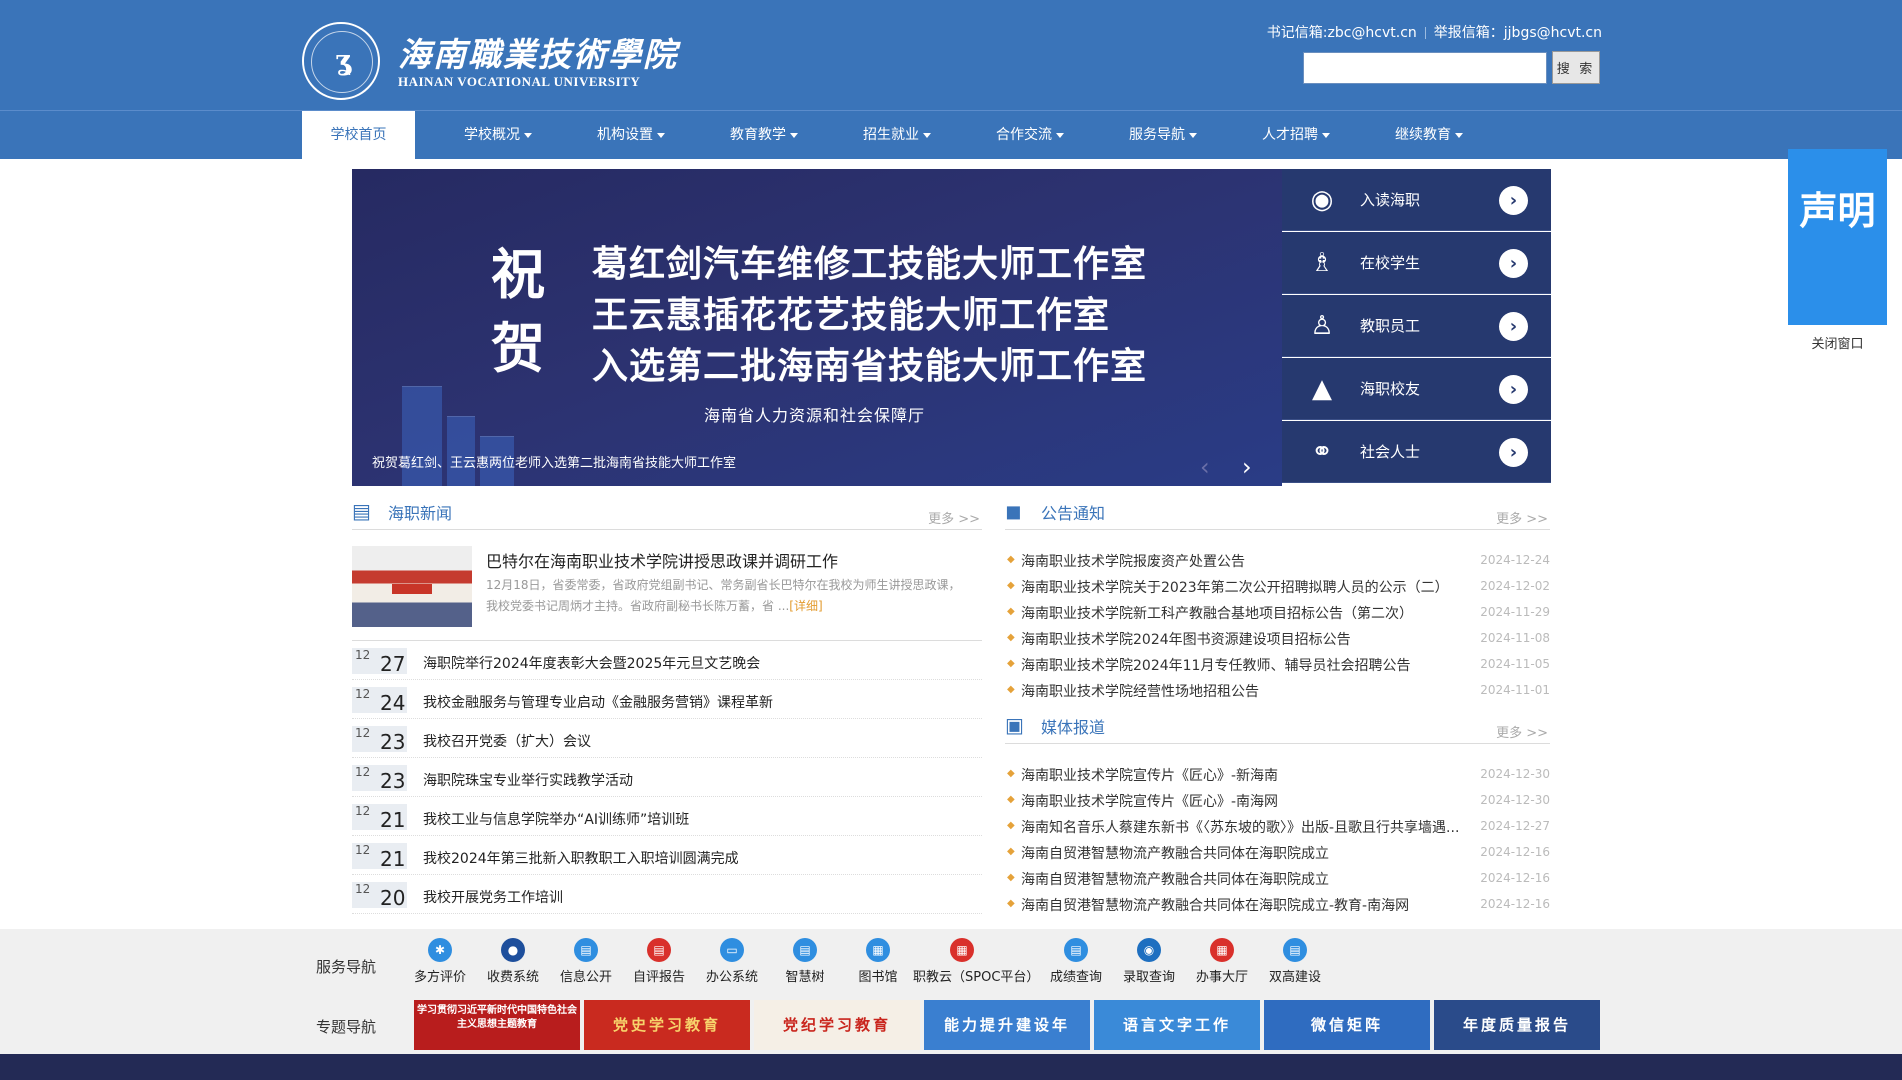 This screenshot has width=1902, height=1080. What do you see at coordinates (1416, 389) in the screenshot?
I see `quick-link-alumni: ▲ 海职校友 ›` at bounding box center [1416, 389].